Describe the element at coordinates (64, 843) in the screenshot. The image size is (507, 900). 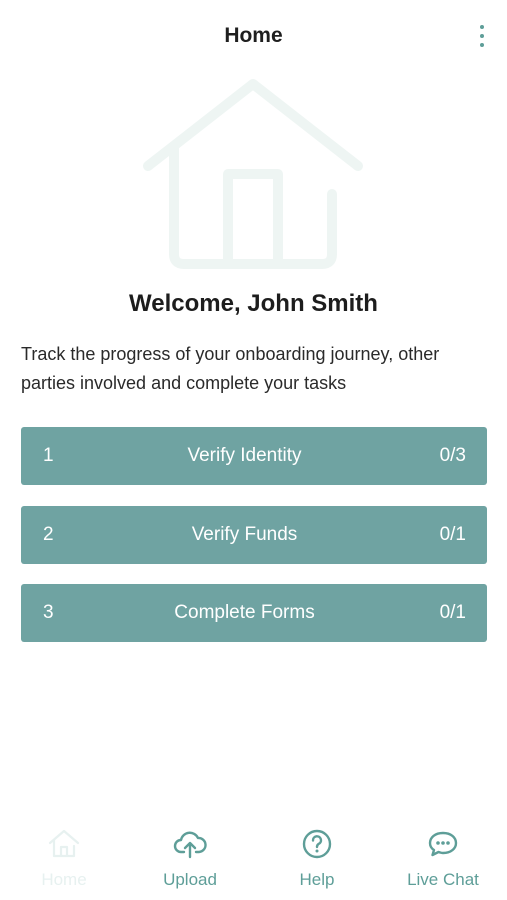
I see `home-icon` at that location.